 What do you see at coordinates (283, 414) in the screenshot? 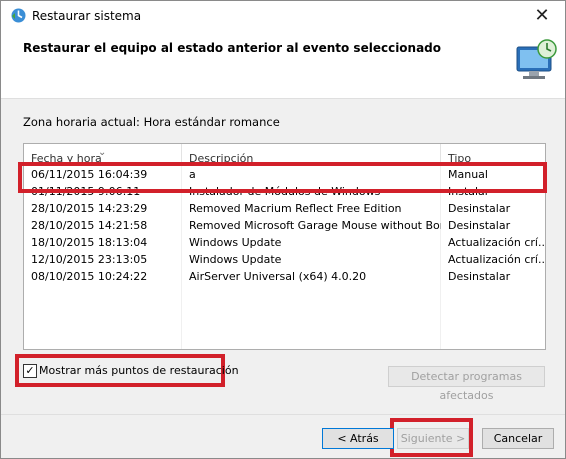
I see `footer-divider` at bounding box center [283, 414].